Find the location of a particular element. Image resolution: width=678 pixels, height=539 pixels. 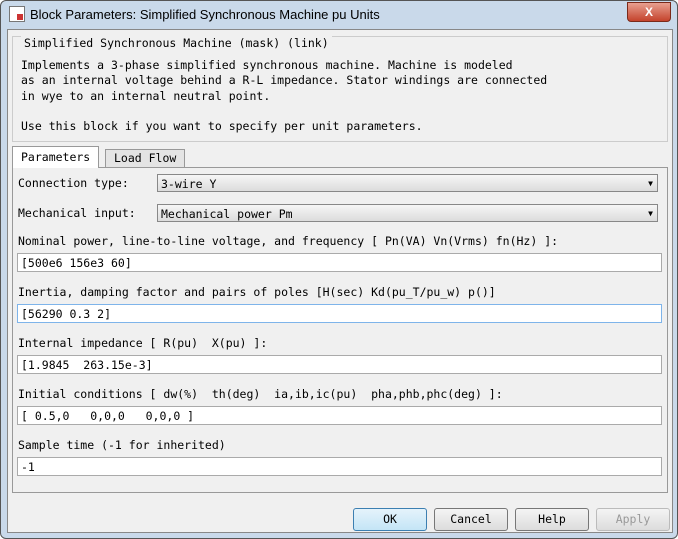

help-button: Help is located at coordinates (552, 519).